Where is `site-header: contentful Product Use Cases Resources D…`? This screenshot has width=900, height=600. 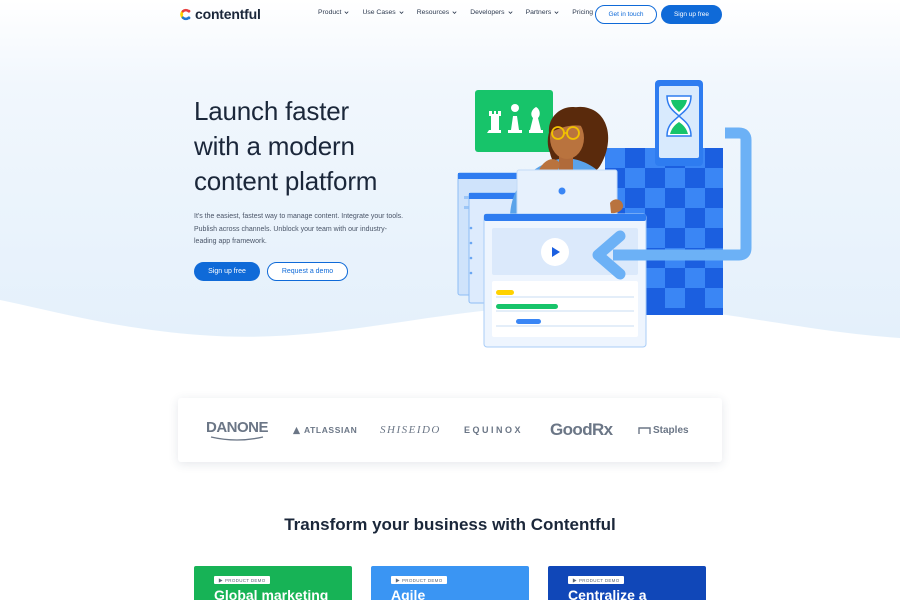
site-header: contentful Product Use Cases Resources D… is located at coordinates (450, 15).